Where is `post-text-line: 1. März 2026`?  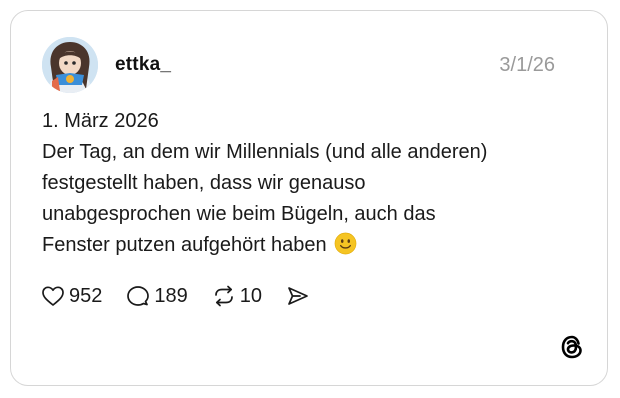
post-text-line: 1. März 2026 is located at coordinates (100, 121).